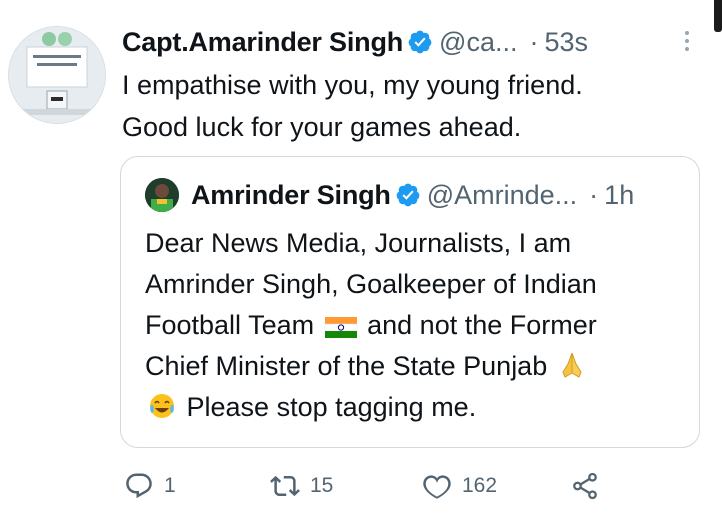  I want to click on share-icon, so click(585, 486).